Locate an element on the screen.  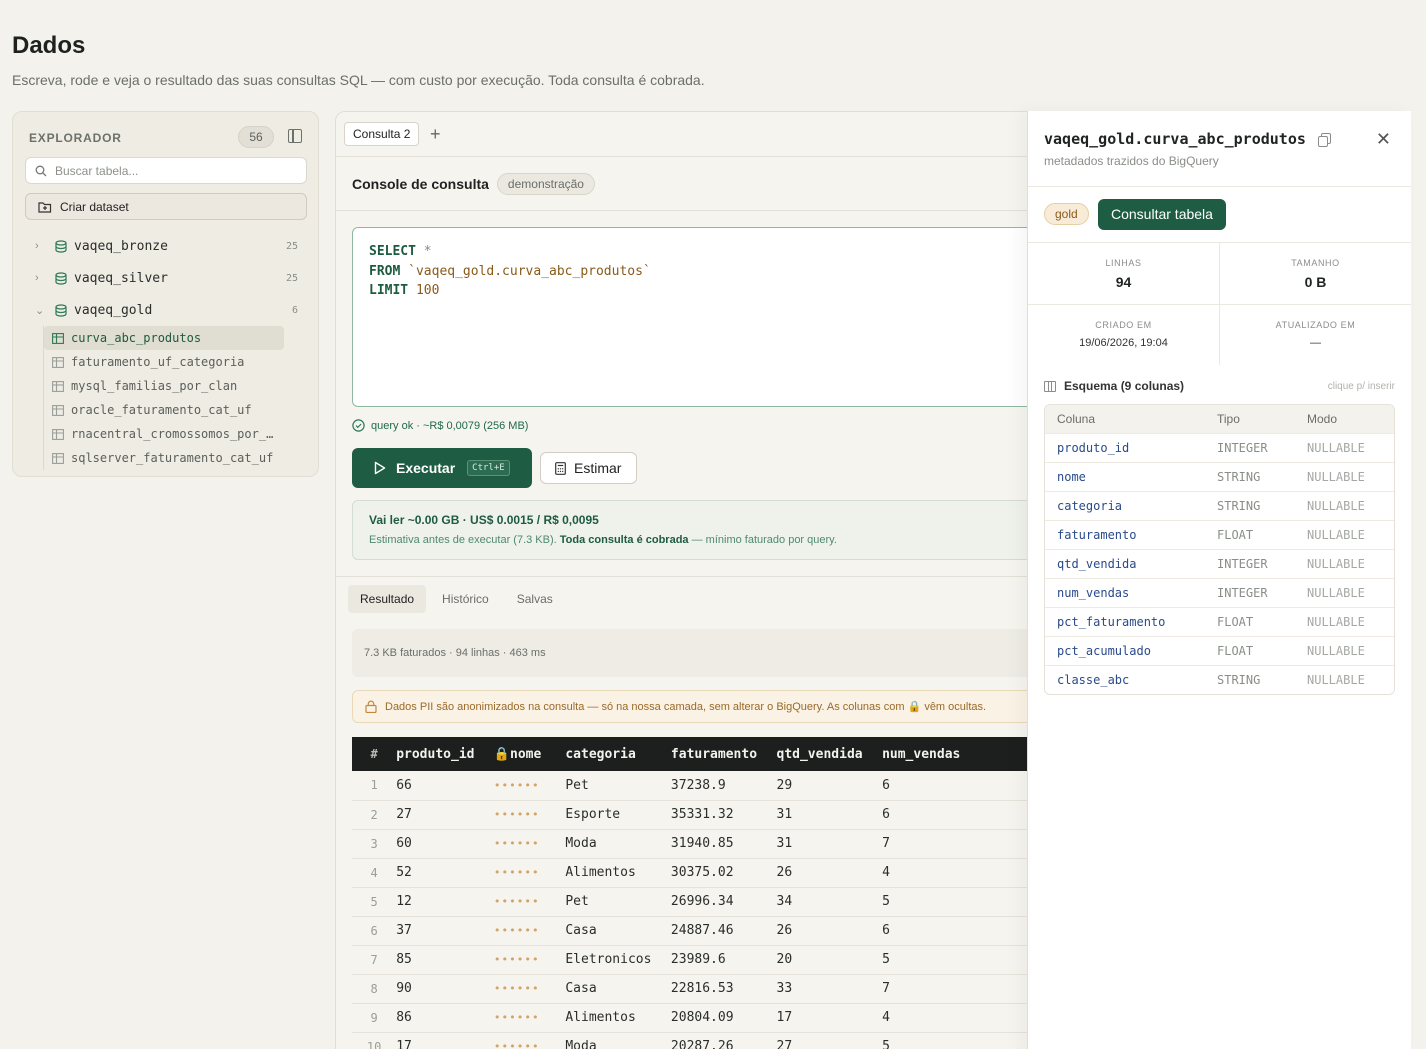
schema-row: num_vendas INTEGER NULLABLE is located at coordinates (1219, 592).